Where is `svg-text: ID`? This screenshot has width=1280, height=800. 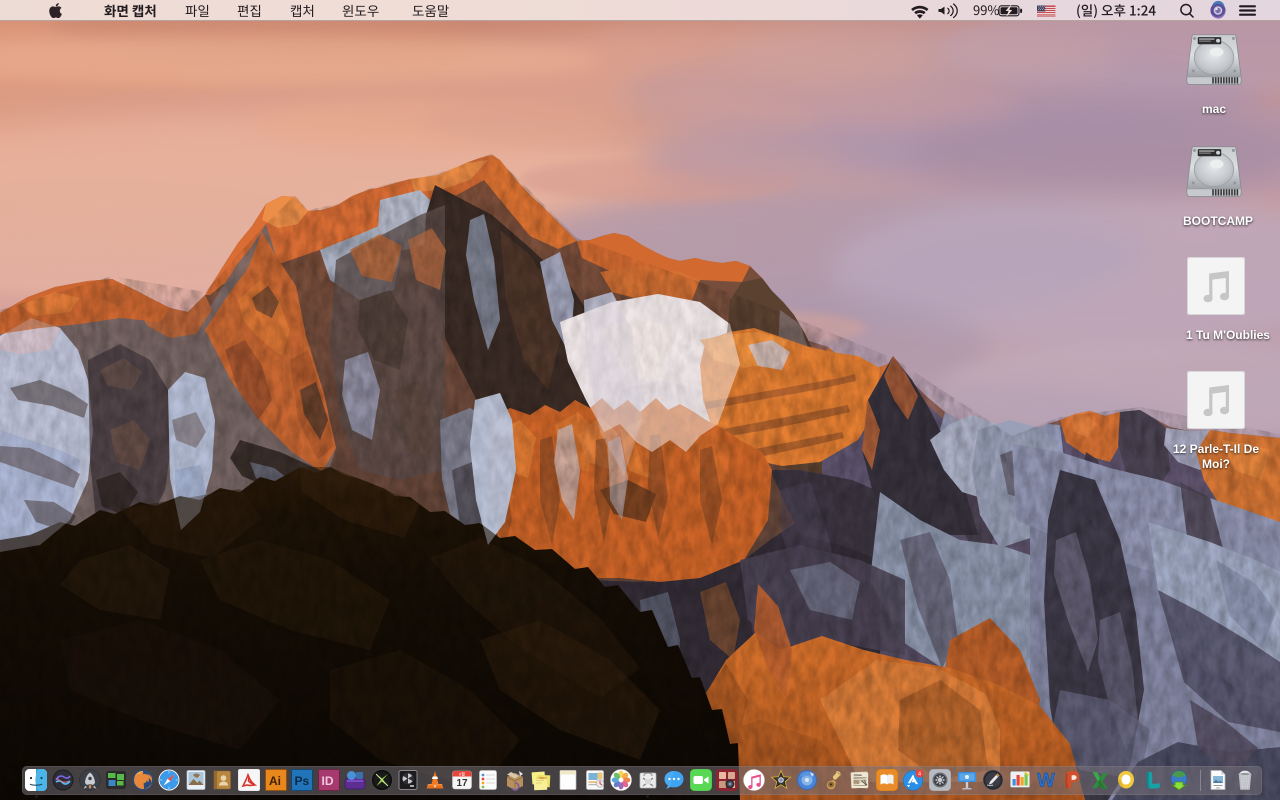 svg-text: ID is located at coordinates (327, 781).